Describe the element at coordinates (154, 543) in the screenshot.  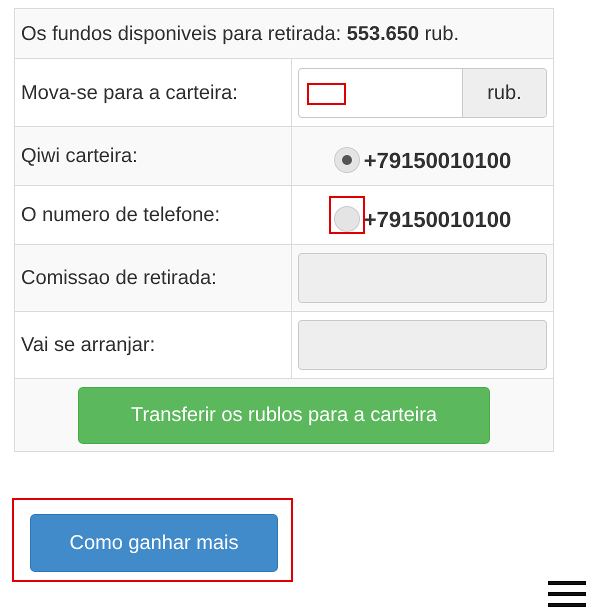
I see `more-button: Como ganhar mais` at that location.